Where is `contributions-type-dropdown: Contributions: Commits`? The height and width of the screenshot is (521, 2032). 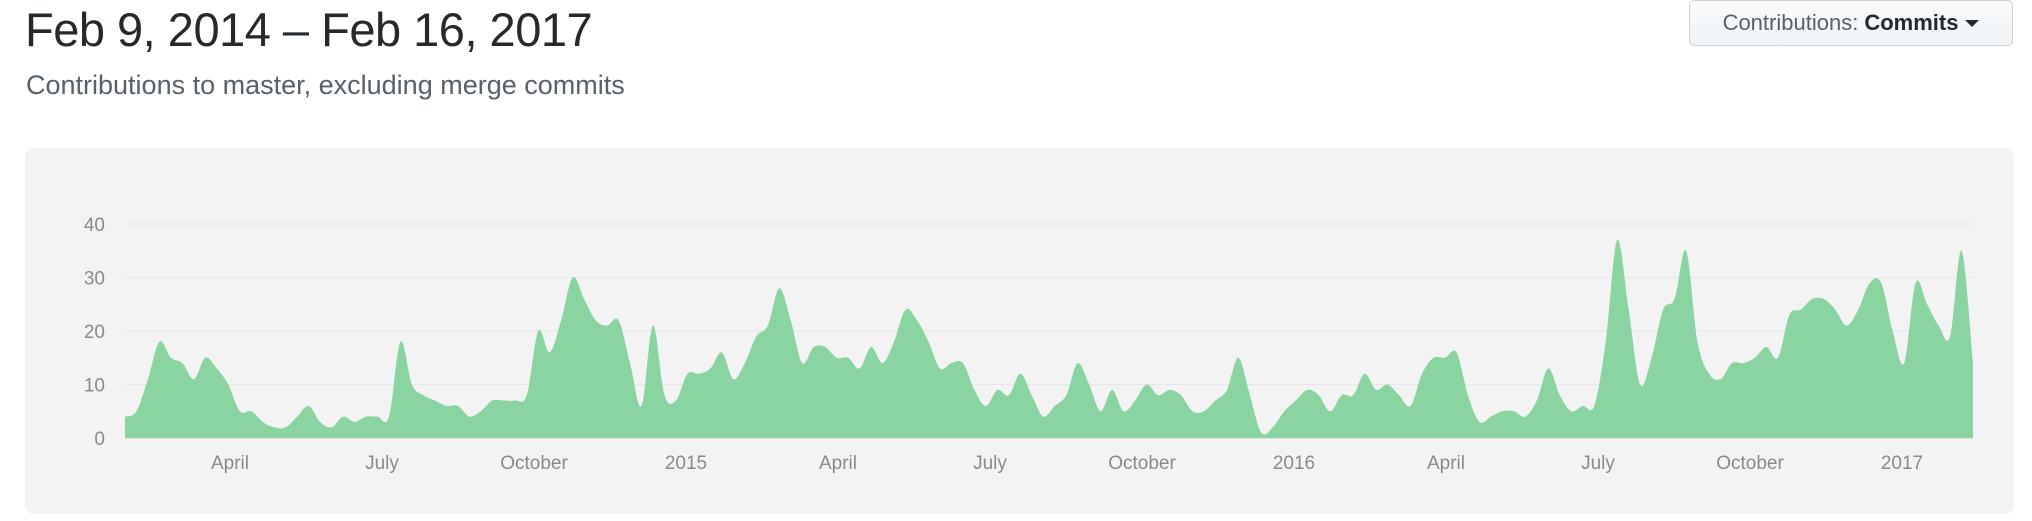
contributions-type-dropdown: Contributions: Commits is located at coordinates (1851, 23).